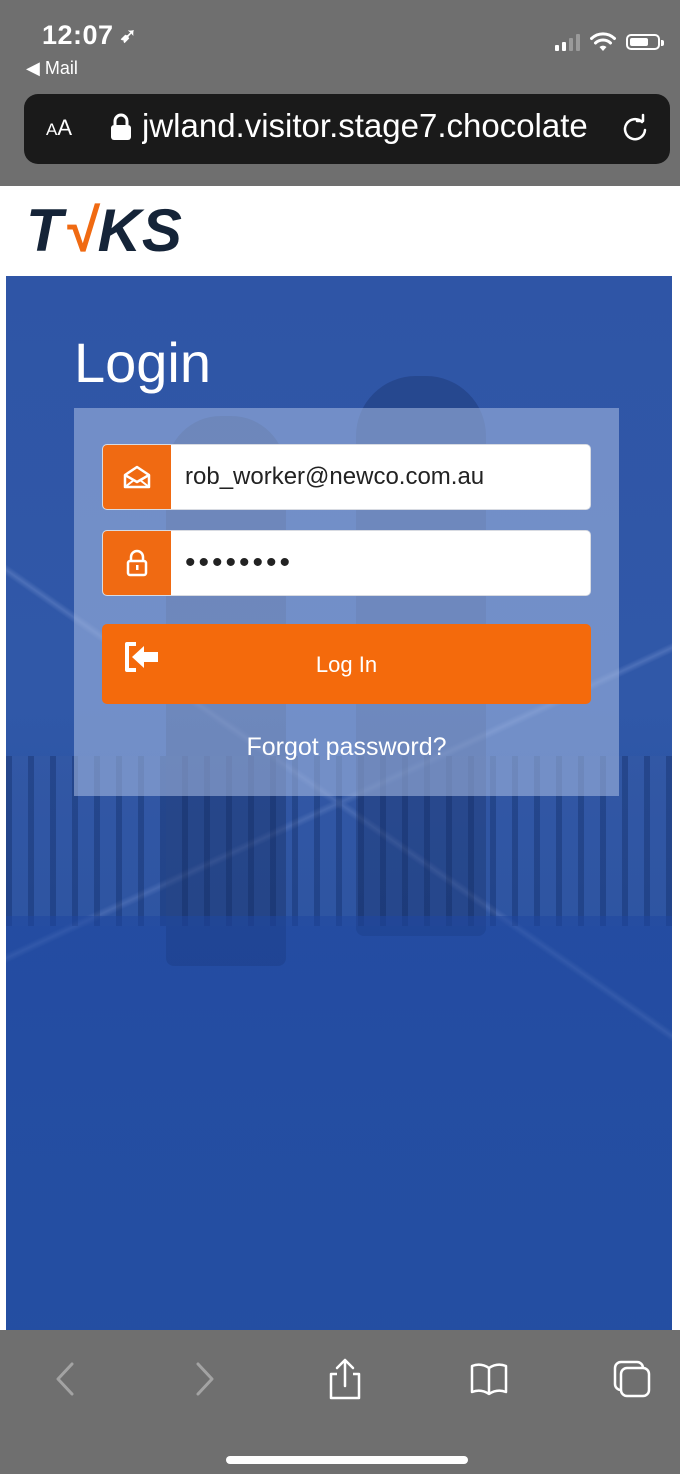 The width and height of the screenshot is (680, 1474). I want to click on logo-letters-ks: KS, so click(140, 230).